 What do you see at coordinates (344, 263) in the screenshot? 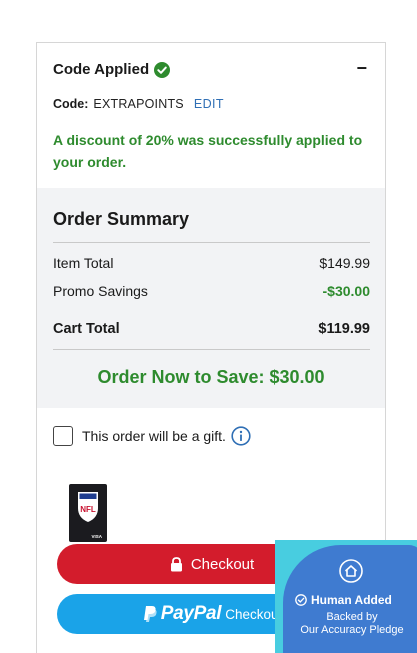
I see `item-total-value: $149.99` at bounding box center [344, 263].